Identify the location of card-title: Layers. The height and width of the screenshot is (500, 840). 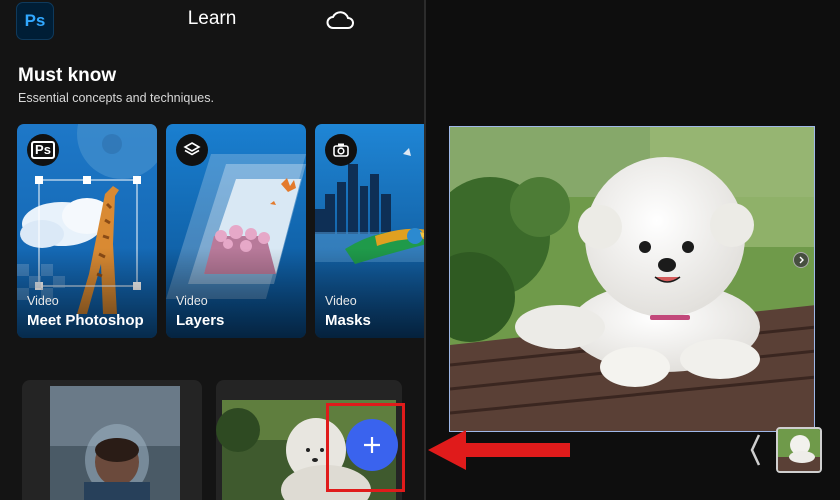
(200, 320).